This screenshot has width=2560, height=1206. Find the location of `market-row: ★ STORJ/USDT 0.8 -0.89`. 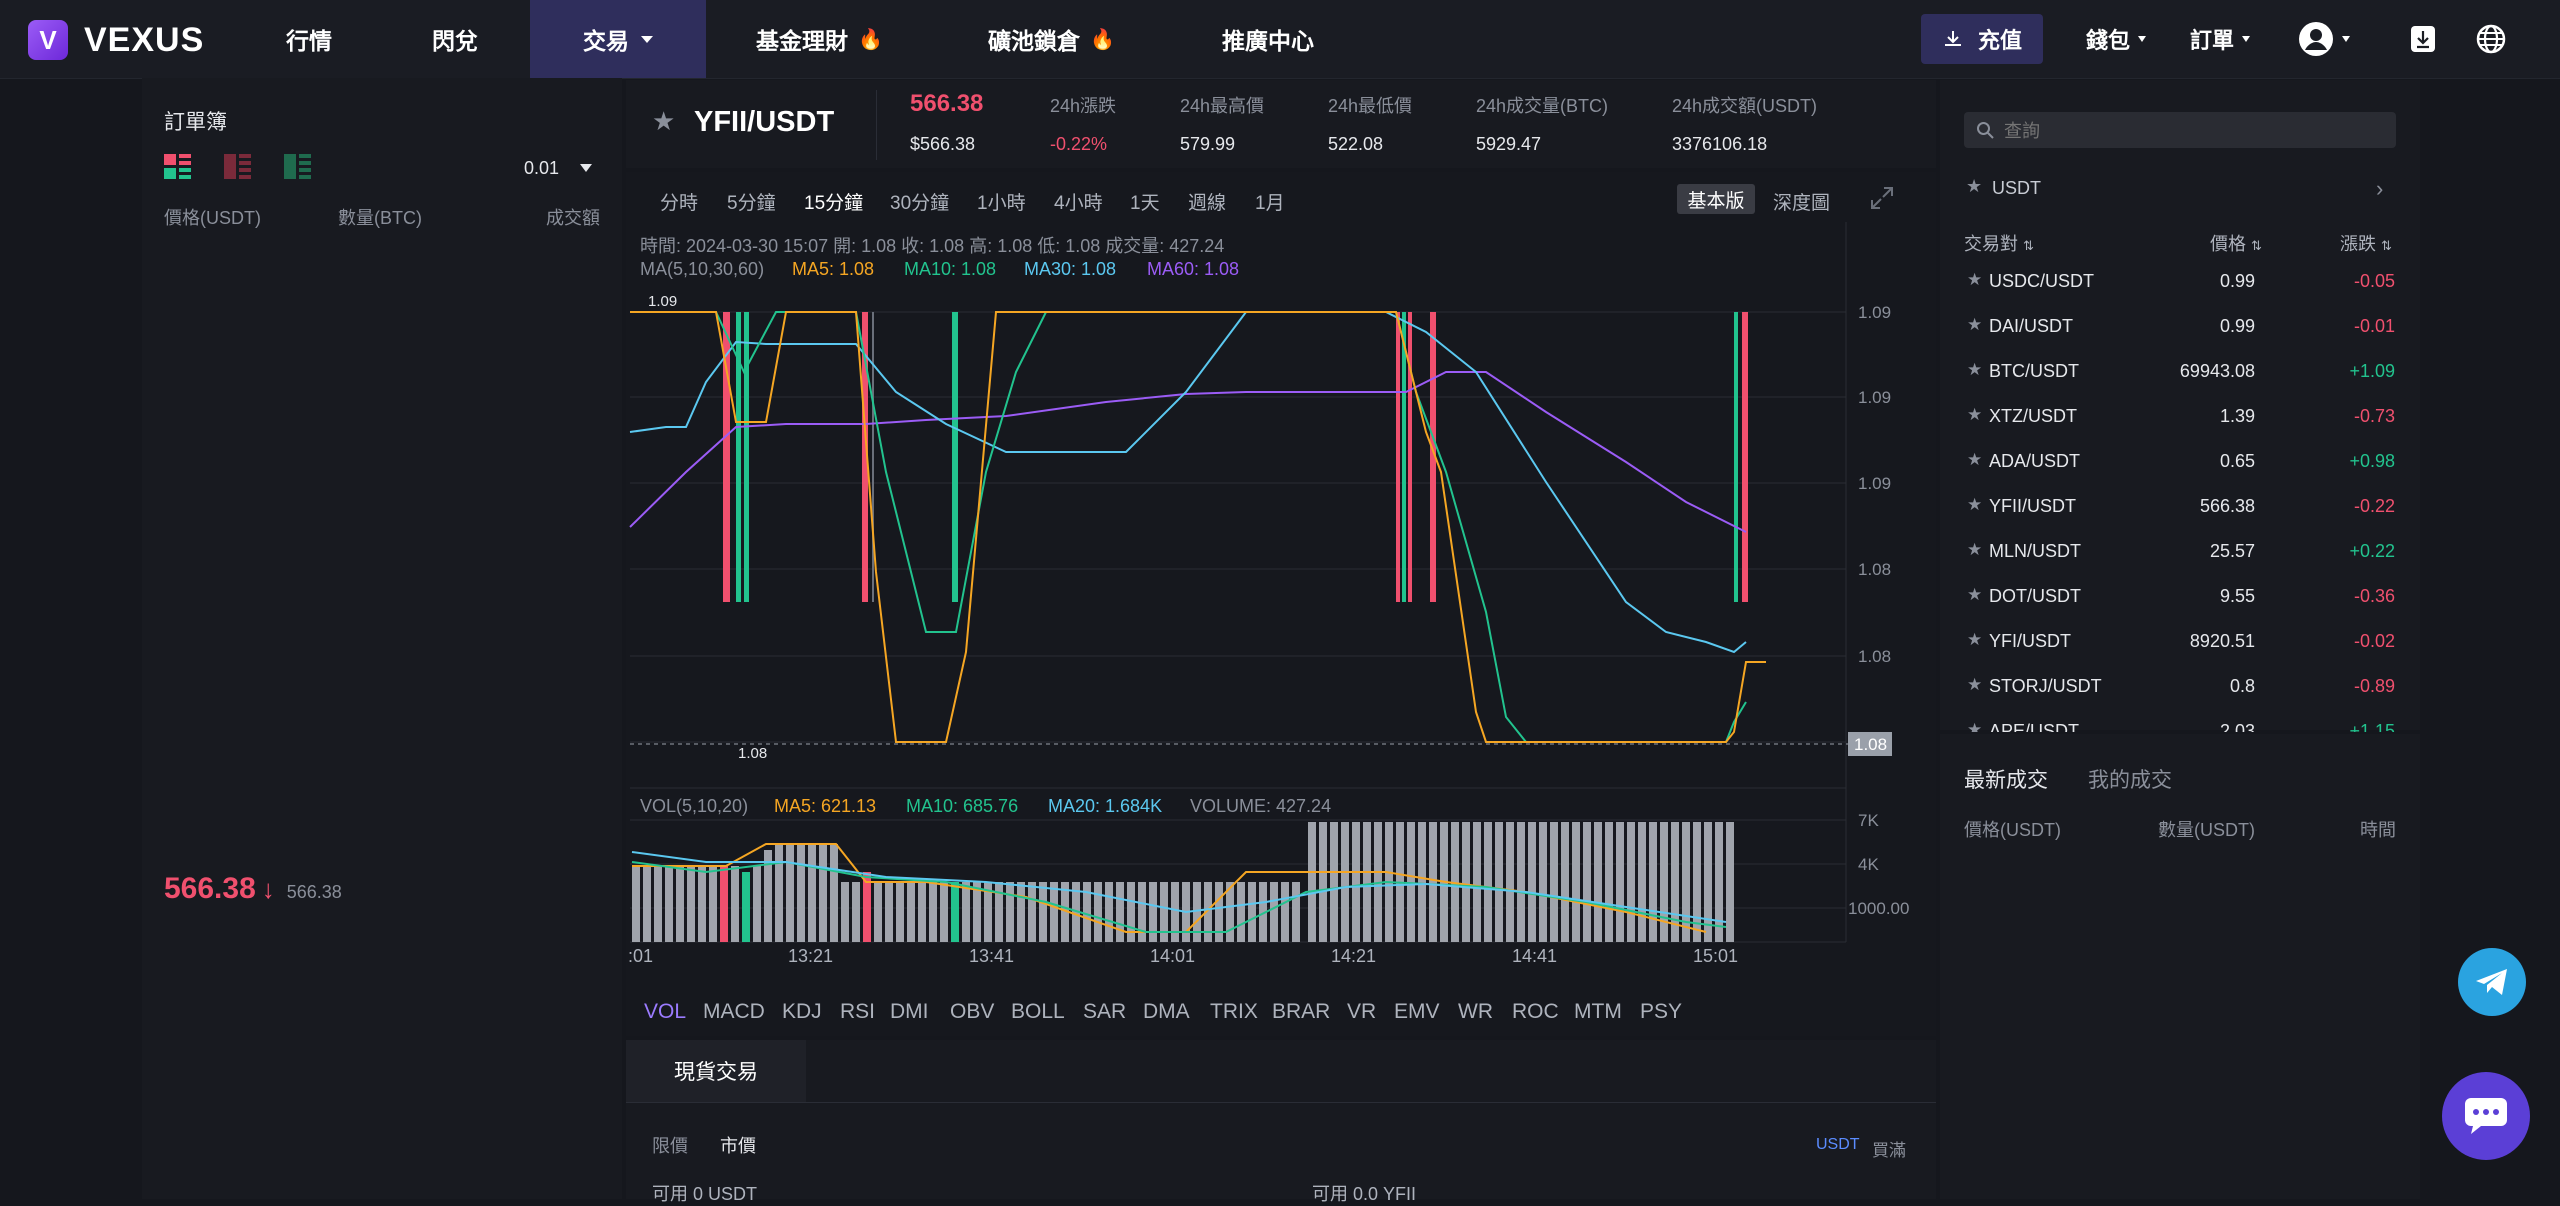

market-row: ★ STORJ/USDT 0.8 -0.89 is located at coordinates (2179, 687).